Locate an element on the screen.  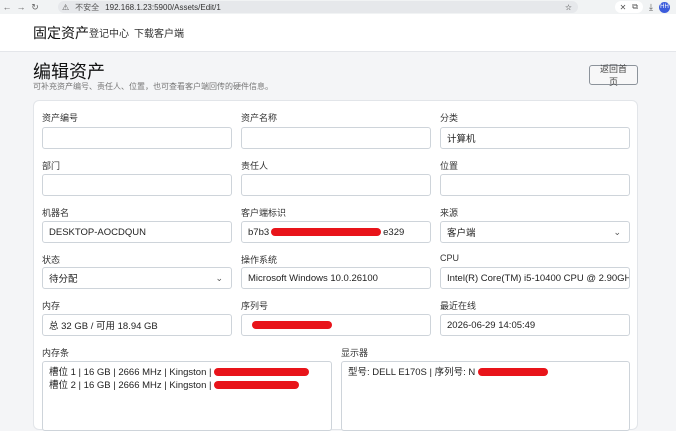
asset-number-label: 资产编号 is located at coordinates (60, 118).